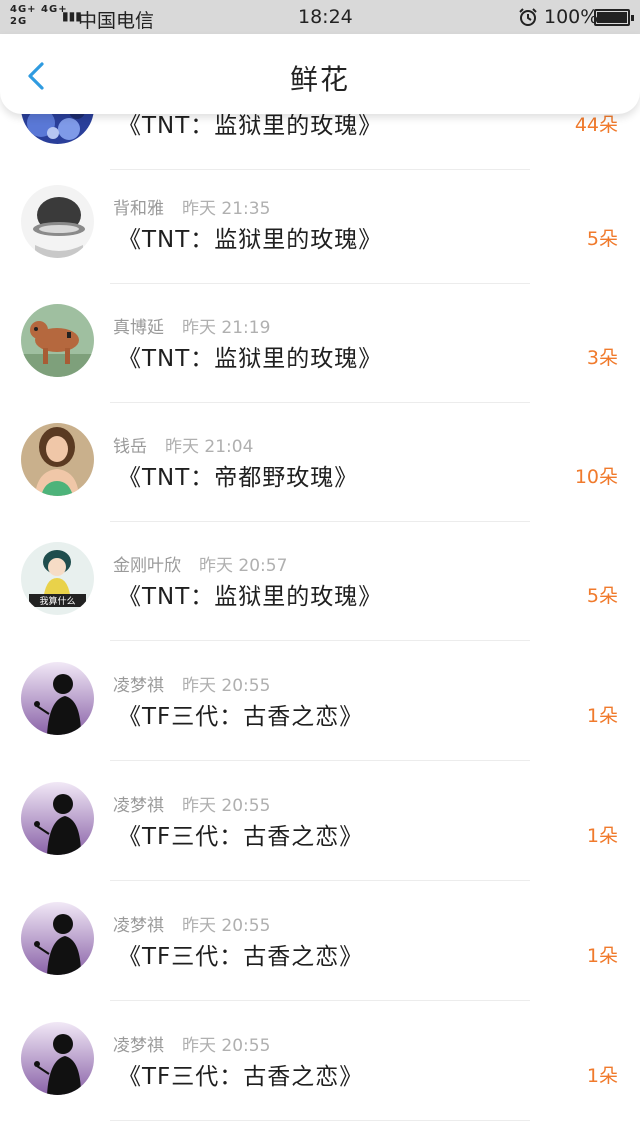 Image resolution: width=640 pixels, height=1138 pixels. What do you see at coordinates (320, 581) in the screenshot?
I see `list-item: 我算什么 金刚叶欣 昨天 20:57 《TNT：监狱里的玫瑰》 5朵` at bounding box center [320, 581].